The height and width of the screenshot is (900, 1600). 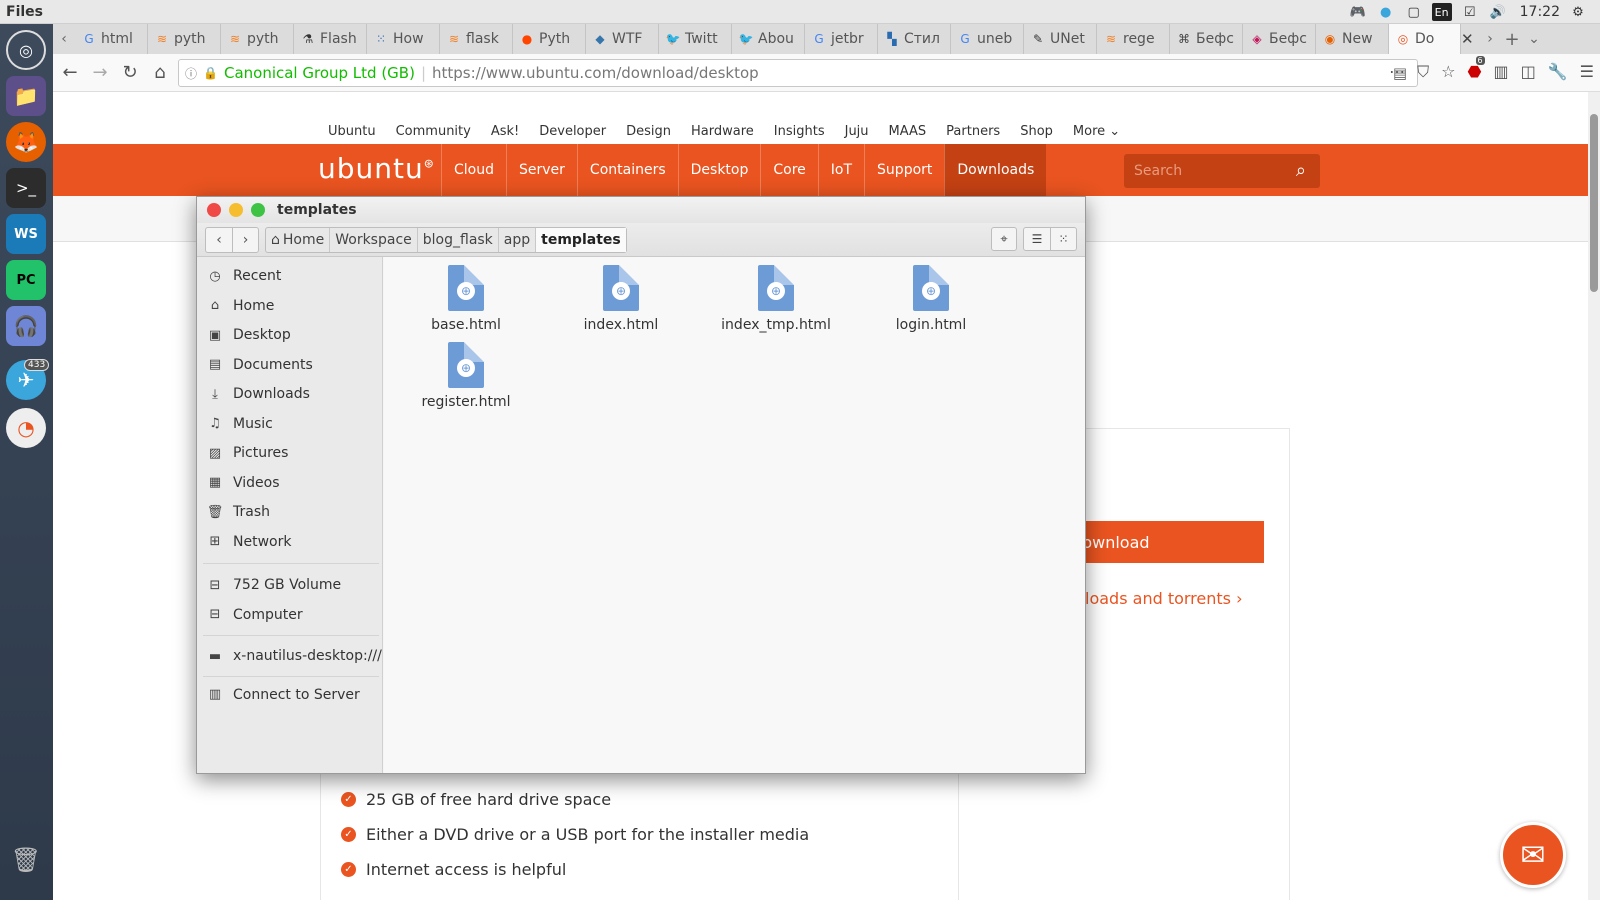 What do you see at coordinates (100, 72) in the screenshot?
I see `forward-icon: →` at bounding box center [100, 72].